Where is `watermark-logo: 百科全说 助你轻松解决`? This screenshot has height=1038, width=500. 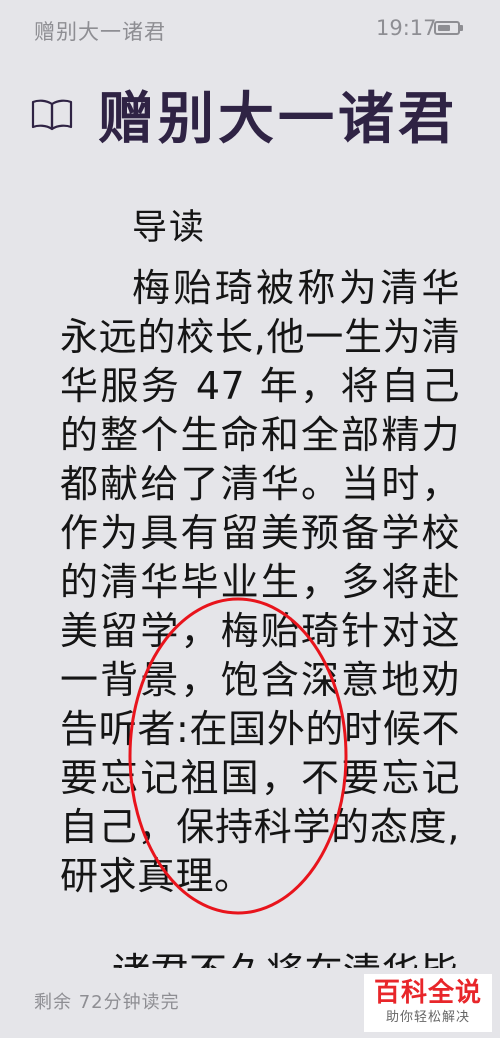 watermark-logo: 百科全说 助你轻松解决 is located at coordinates (428, 1003).